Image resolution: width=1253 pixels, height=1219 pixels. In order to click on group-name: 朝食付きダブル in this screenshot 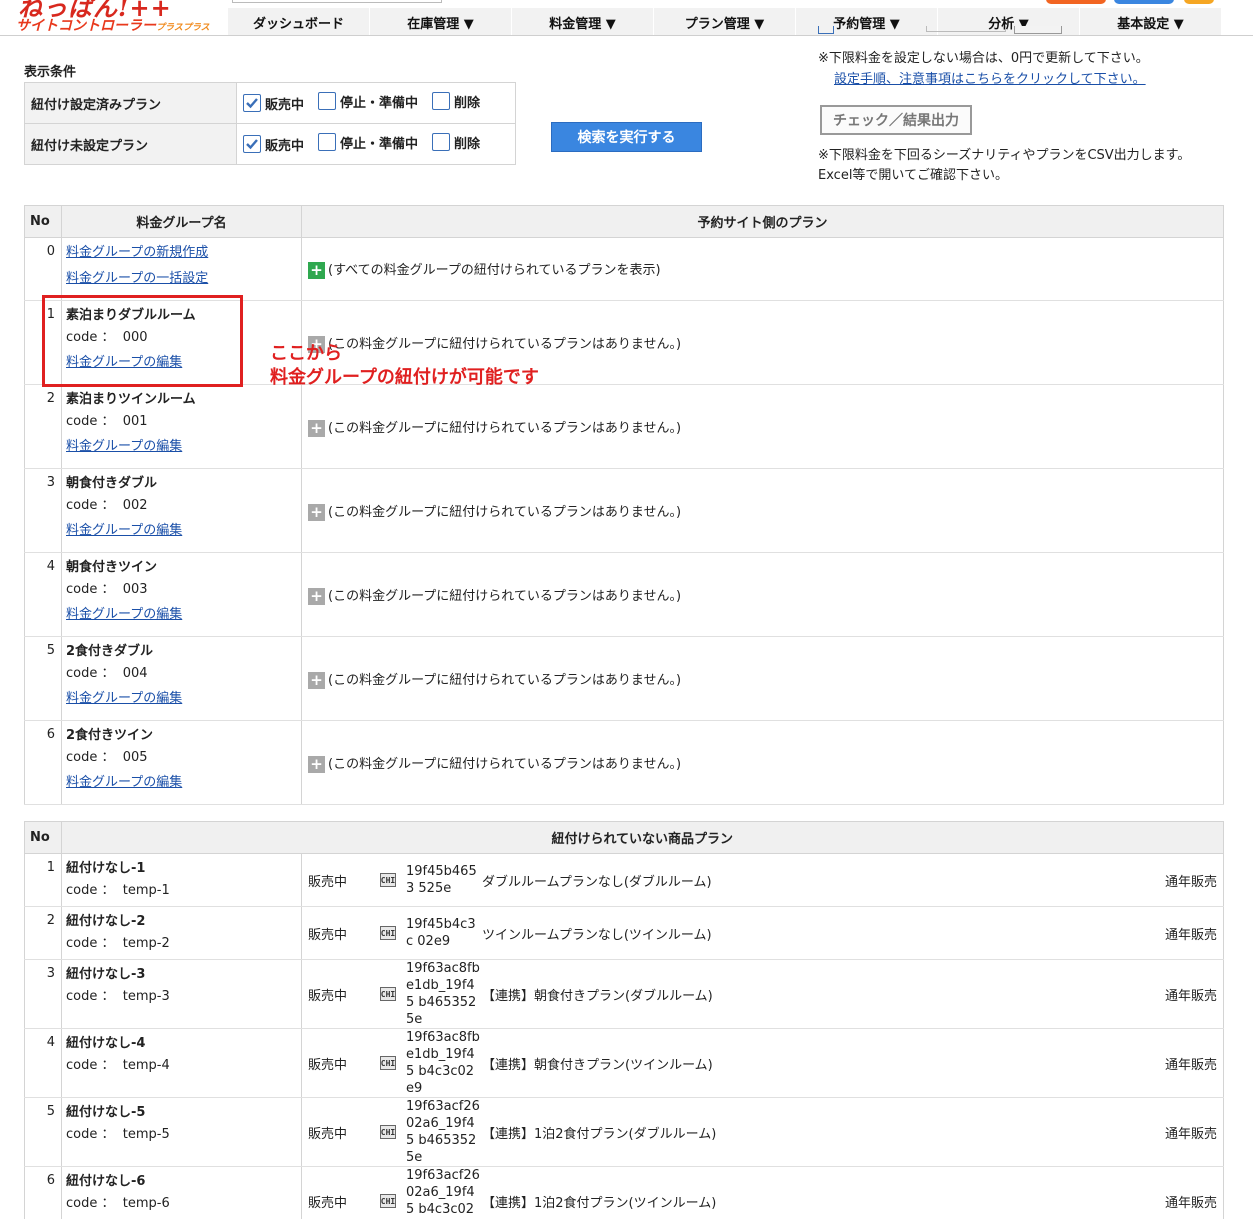, I will do `click(112, 483)`.